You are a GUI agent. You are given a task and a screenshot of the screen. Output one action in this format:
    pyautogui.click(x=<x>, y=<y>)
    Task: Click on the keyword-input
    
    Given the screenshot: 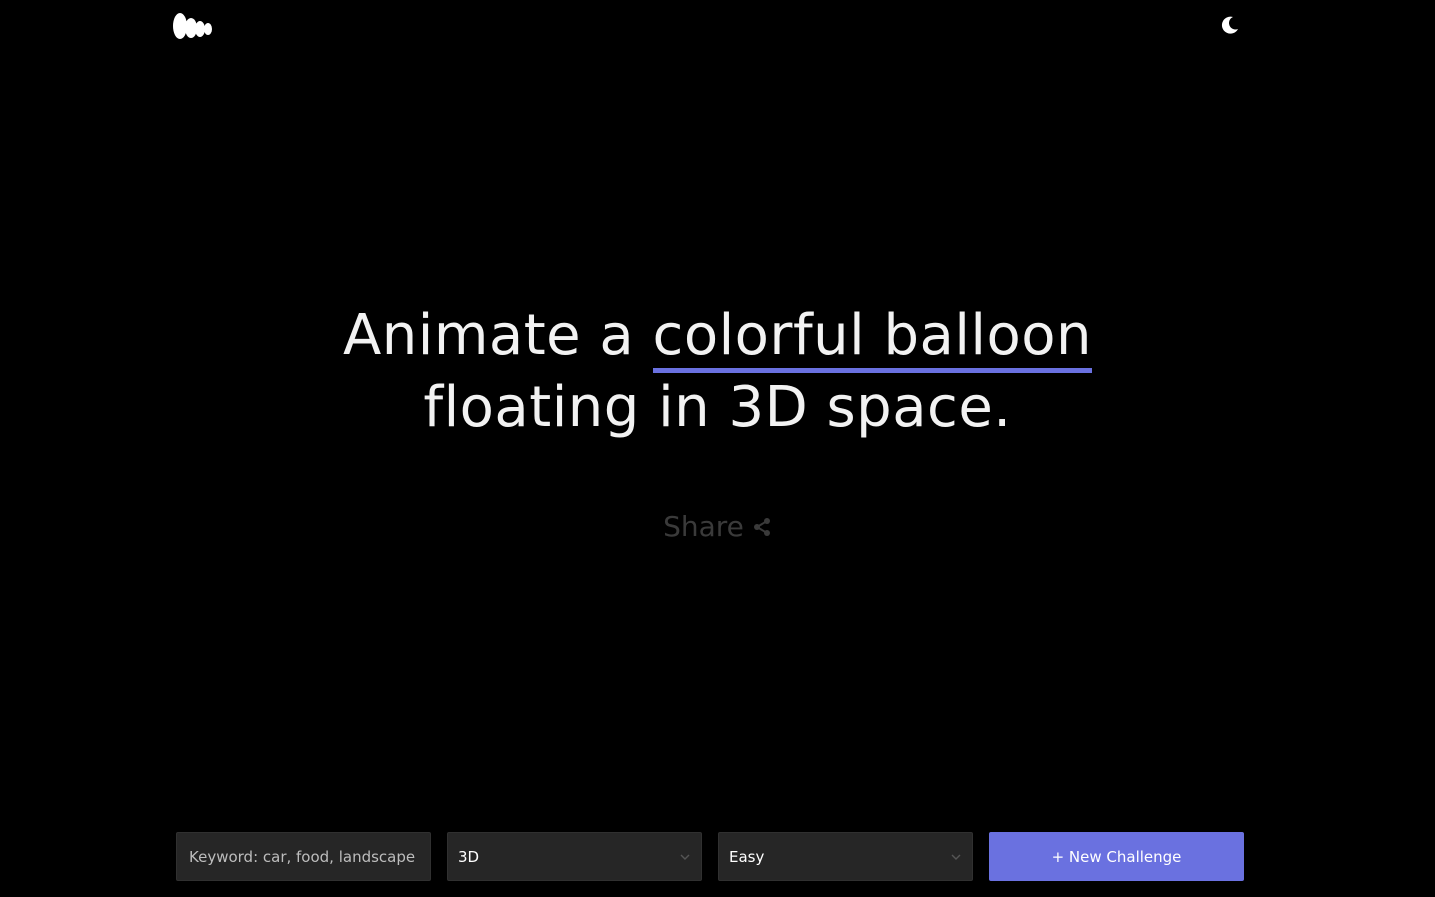 What is the action you would take?
    pyautogui.click(x=303, y=856)
    